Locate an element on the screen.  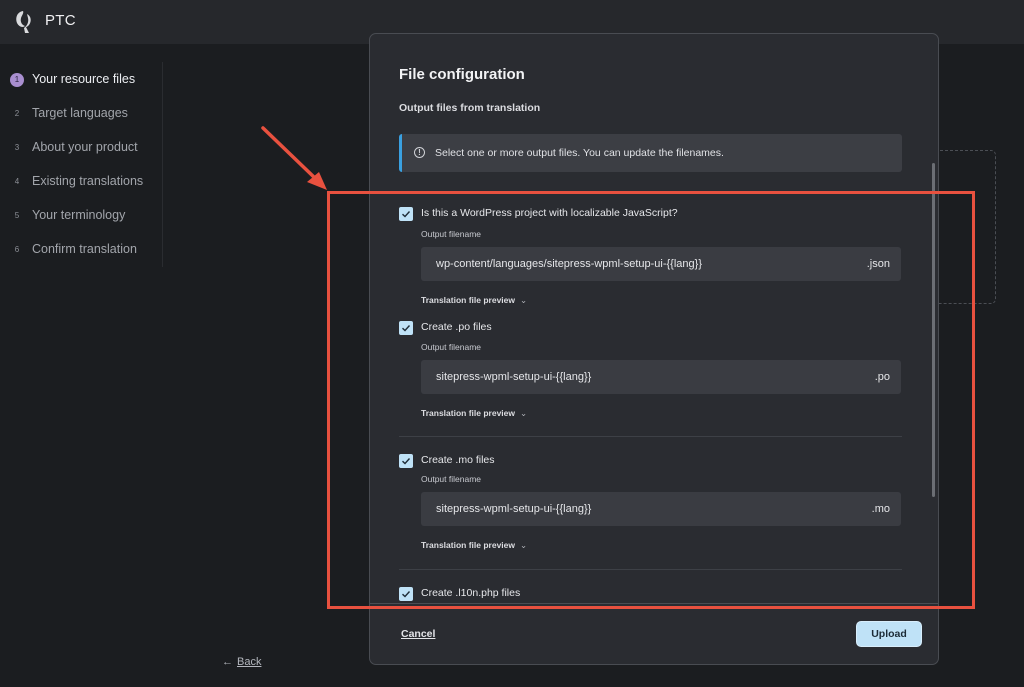
step-target-languages: 2 Target languages is located at coordinates (80, 114).